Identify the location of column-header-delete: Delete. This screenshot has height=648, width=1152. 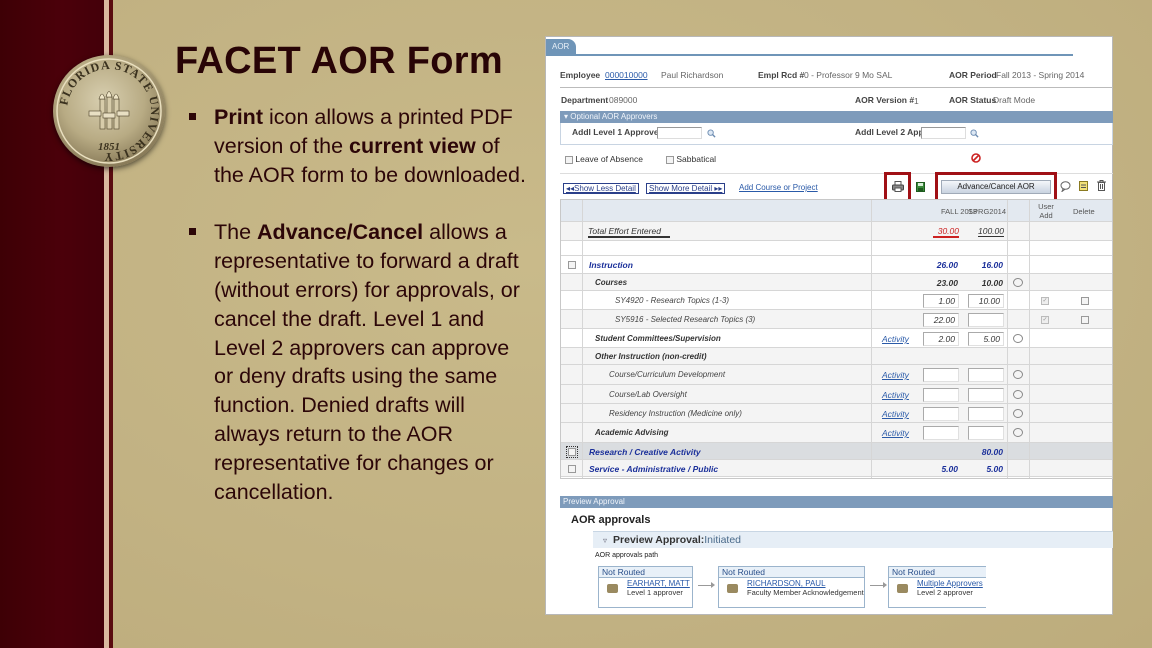
(1084, 211).